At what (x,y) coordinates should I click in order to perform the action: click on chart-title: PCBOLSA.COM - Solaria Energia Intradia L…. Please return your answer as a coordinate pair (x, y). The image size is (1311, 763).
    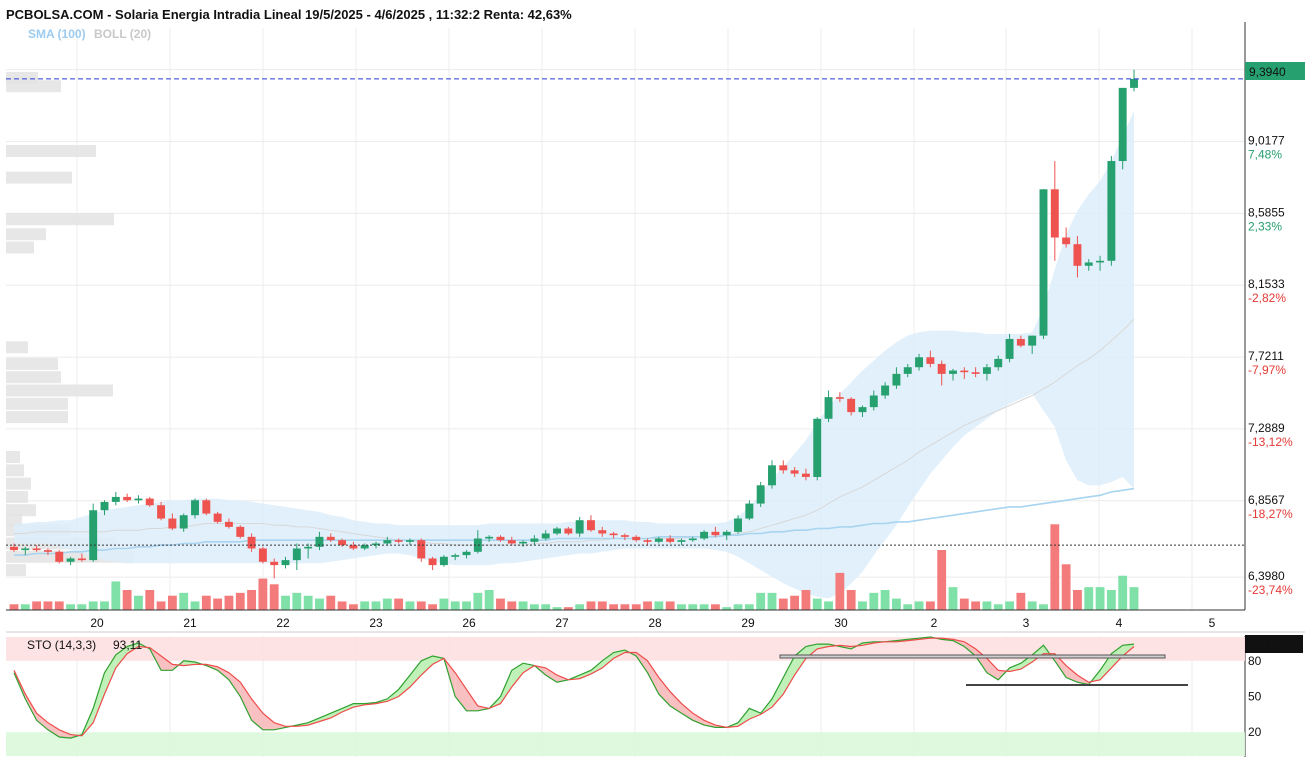
    Looking at the image, I should click on (289, 14).